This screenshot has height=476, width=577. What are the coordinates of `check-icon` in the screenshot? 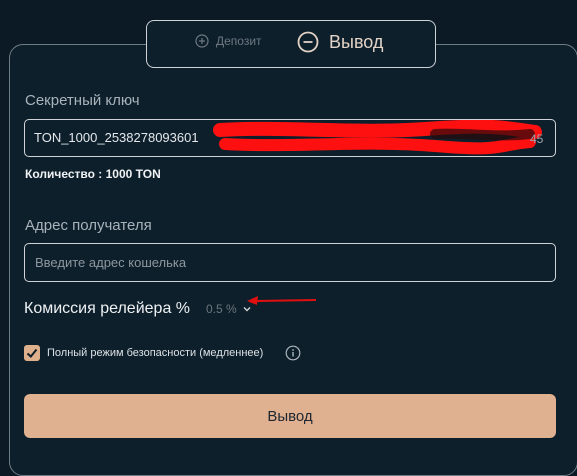 It's located at (32, 353).